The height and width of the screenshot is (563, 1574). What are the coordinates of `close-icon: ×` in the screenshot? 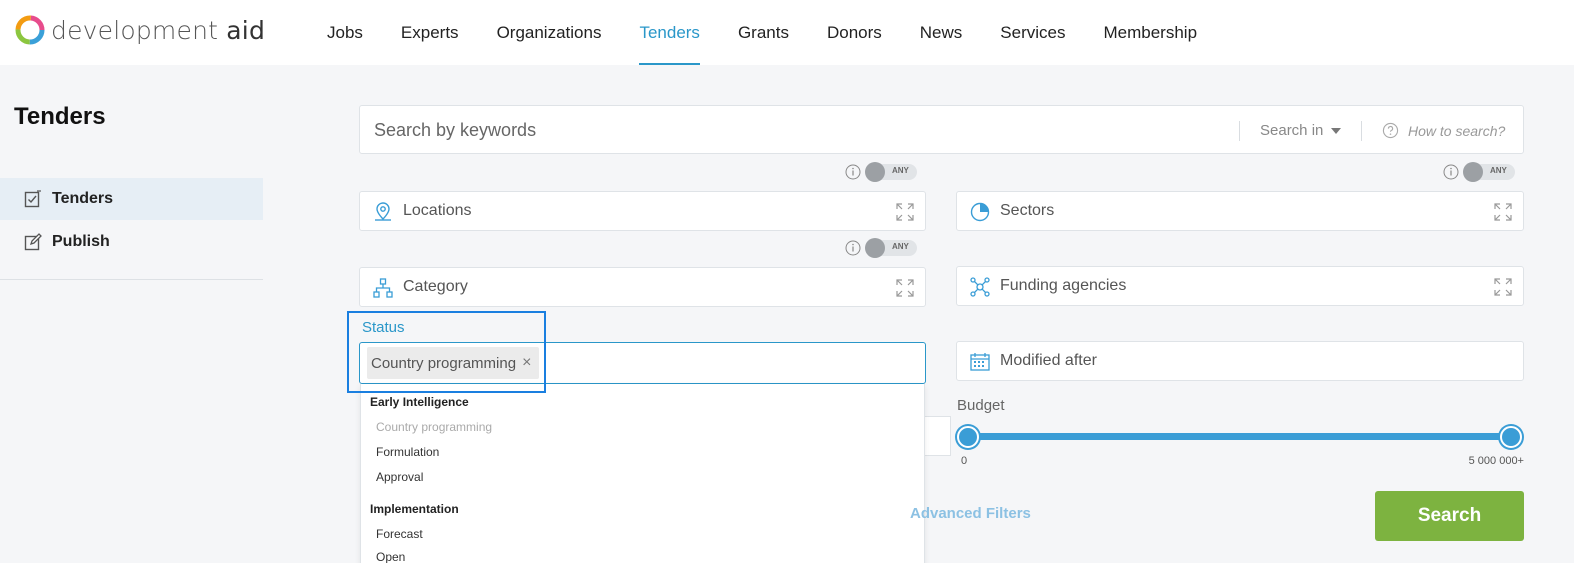 It's located at (526, 363).